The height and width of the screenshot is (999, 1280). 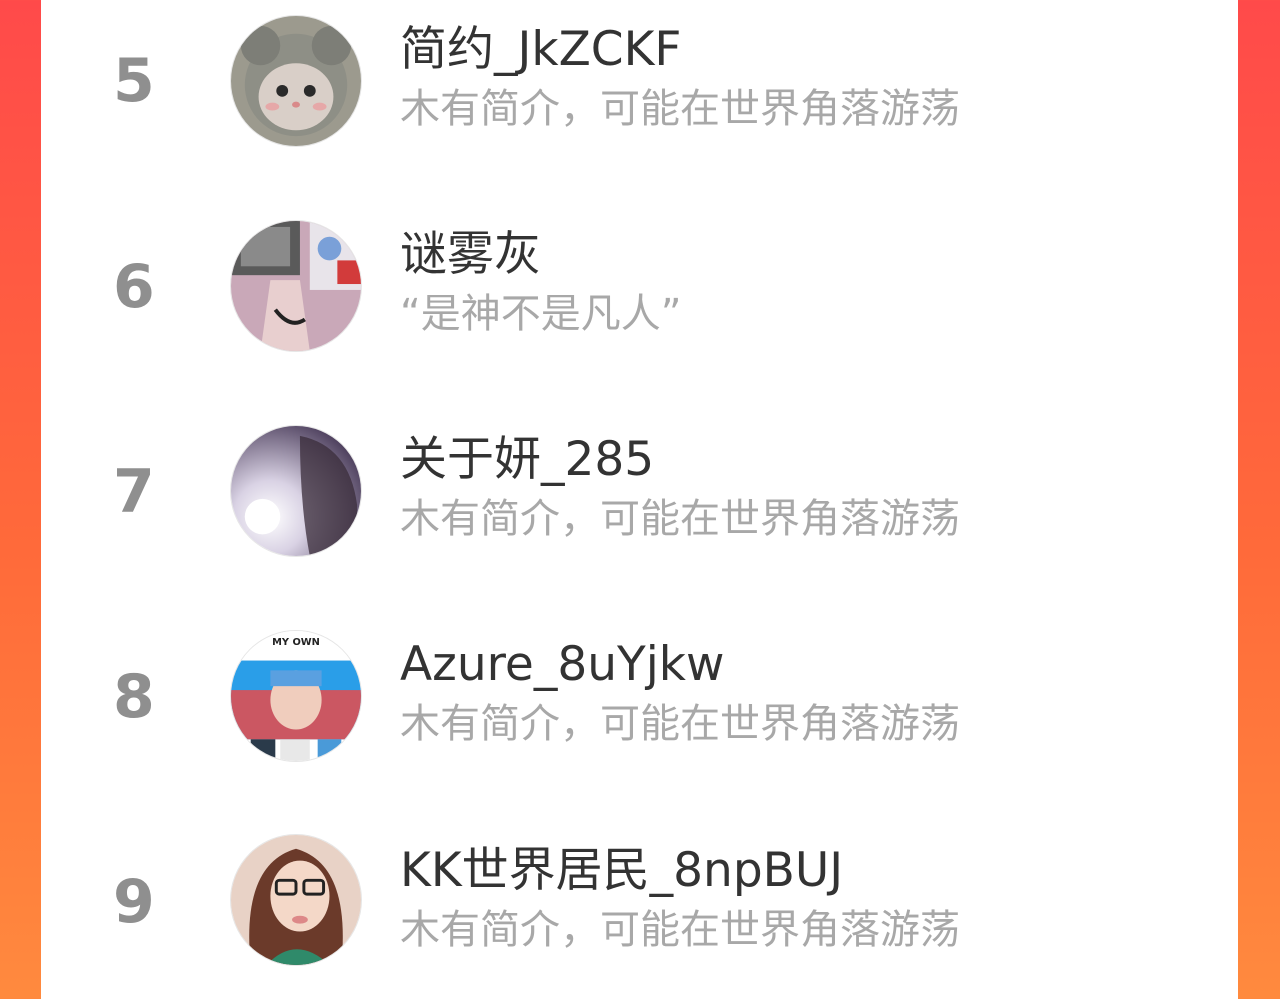 What do you see at coordinates (562, 664) in the screenshot?
I see `user-name: Azure_8uYjkw` at bounding box center [562, 664].